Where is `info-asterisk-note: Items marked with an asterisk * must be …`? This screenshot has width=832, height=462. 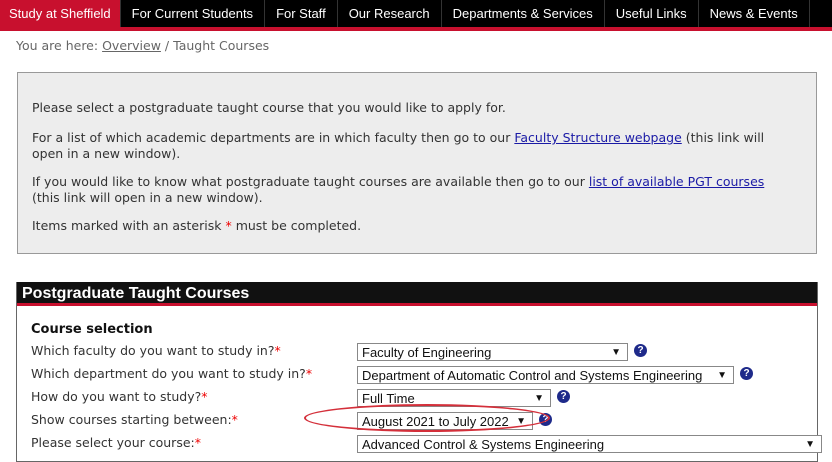
info-asterisk-note: Items marked with an asterisk * must be … is located at coordinates (409, 226).